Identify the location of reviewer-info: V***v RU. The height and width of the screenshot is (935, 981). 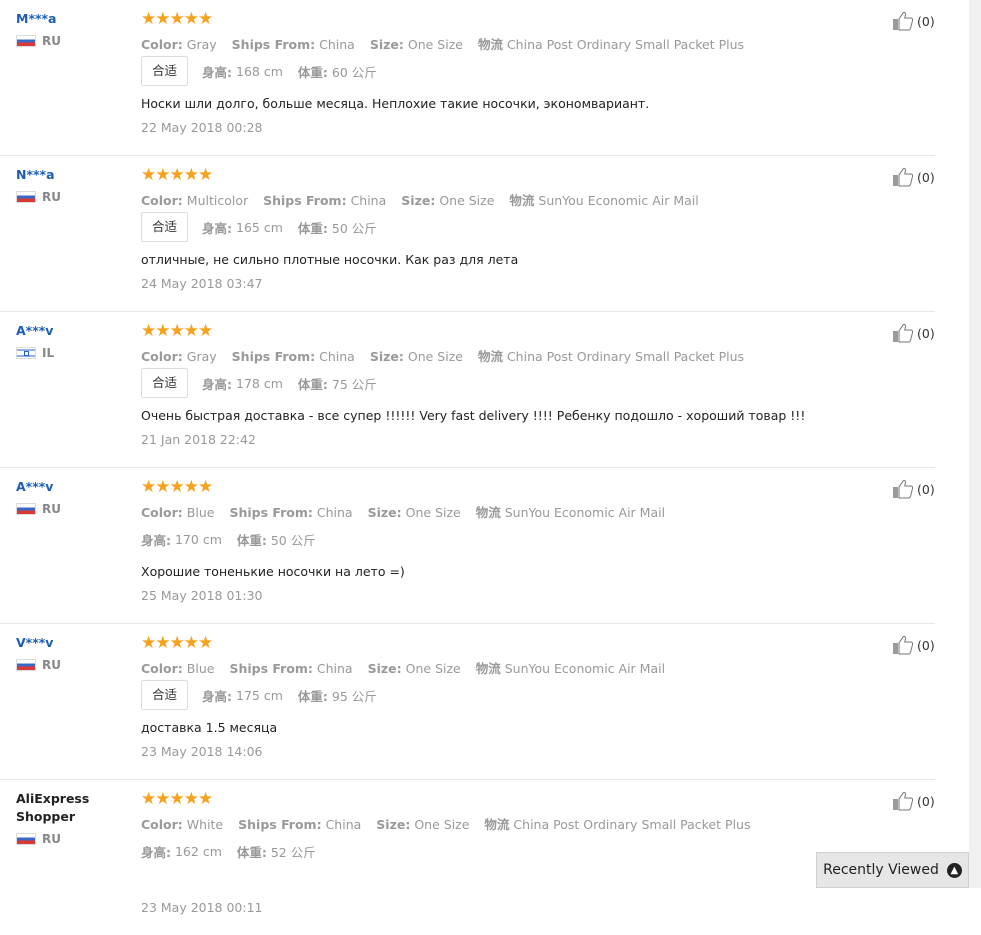
(71, 653).